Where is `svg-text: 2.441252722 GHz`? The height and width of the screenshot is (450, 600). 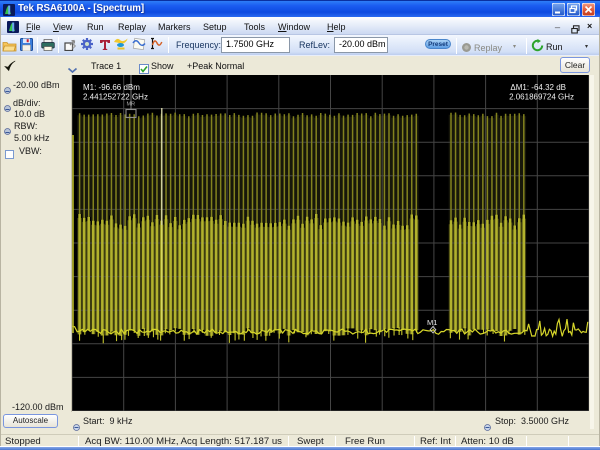 svg-text: 2.441252722 GHz is located at coordinates (115, 96).